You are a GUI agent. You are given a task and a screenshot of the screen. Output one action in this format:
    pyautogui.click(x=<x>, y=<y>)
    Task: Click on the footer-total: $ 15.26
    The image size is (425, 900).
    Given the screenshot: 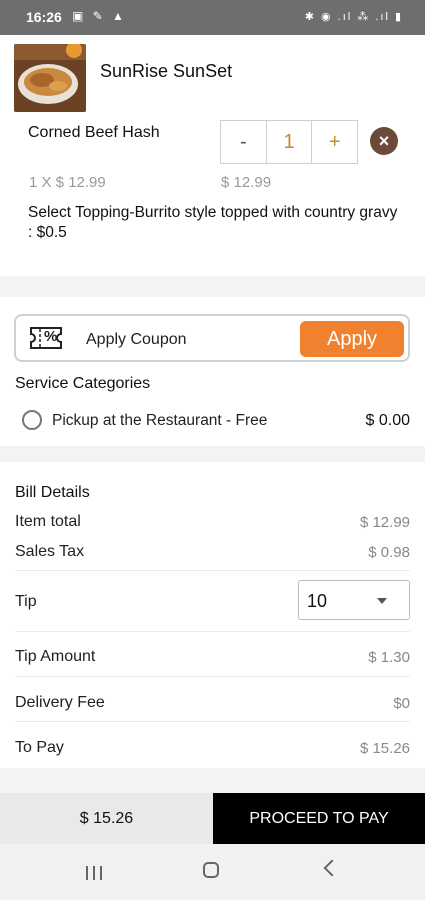 What is the action you would take?
    pyautogui.click(x=106, y=818)
    